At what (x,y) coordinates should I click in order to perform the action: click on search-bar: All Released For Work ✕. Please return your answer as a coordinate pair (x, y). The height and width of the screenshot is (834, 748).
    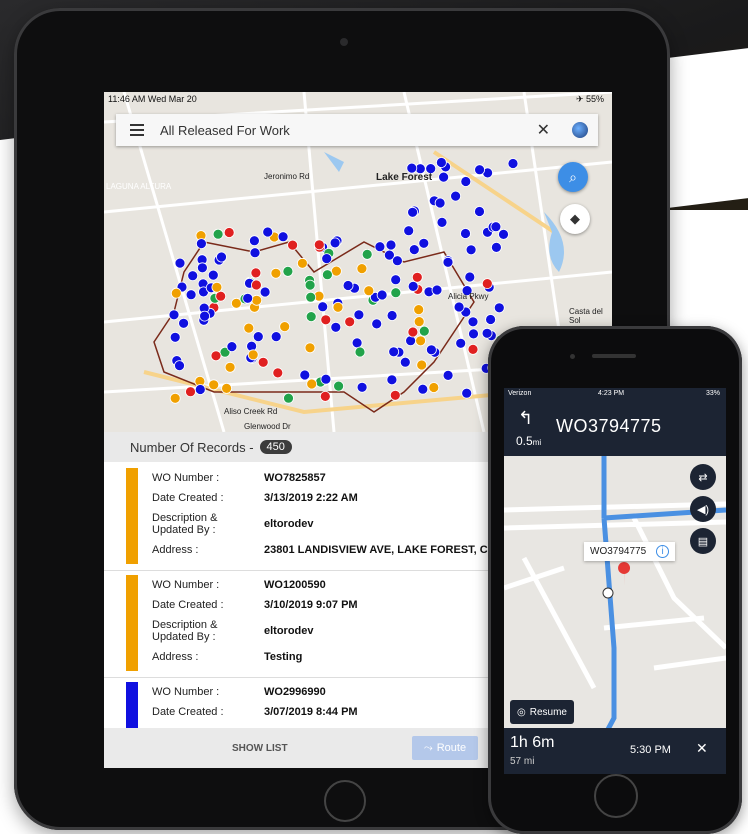
    Looking at the image, I should click on (357, 130).